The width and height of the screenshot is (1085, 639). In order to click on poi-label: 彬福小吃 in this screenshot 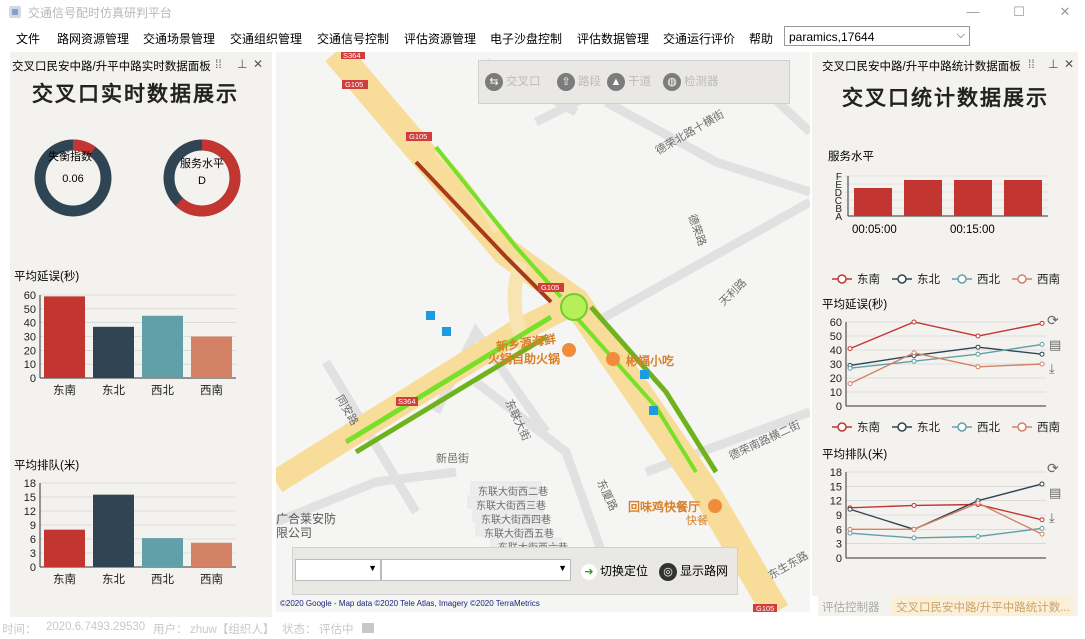, I will do `click(650, 360)`.